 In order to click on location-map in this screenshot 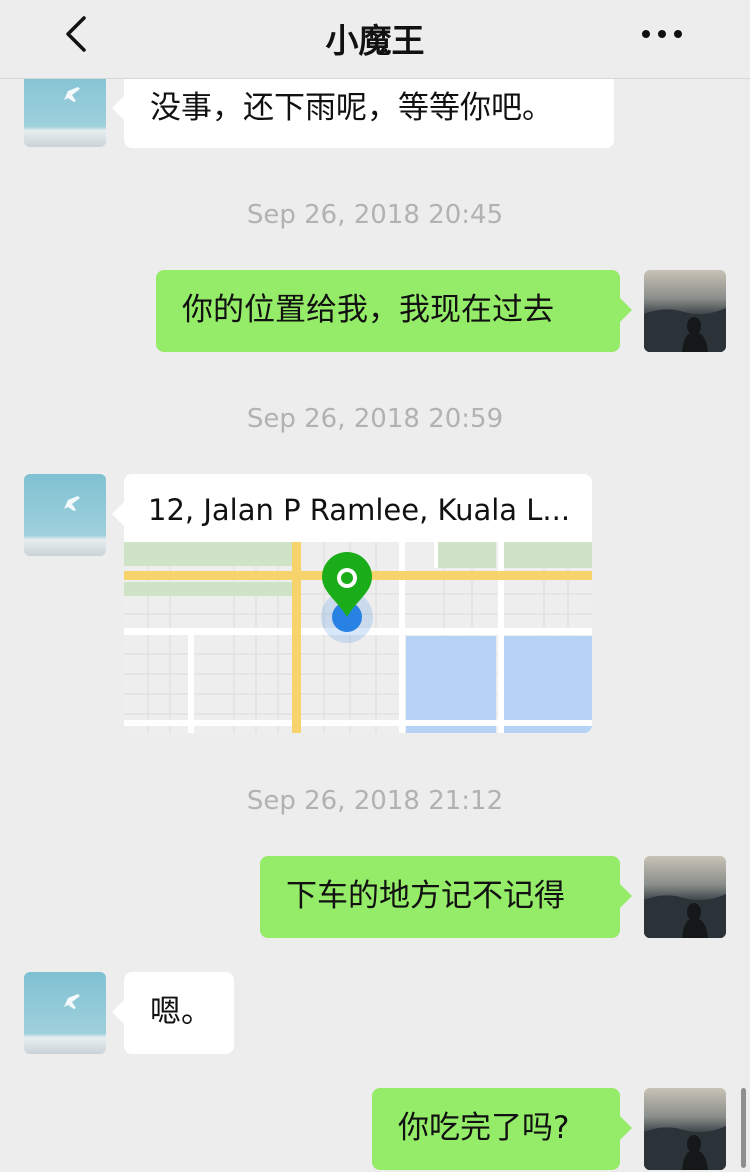, I will do `click(358, 637)`.